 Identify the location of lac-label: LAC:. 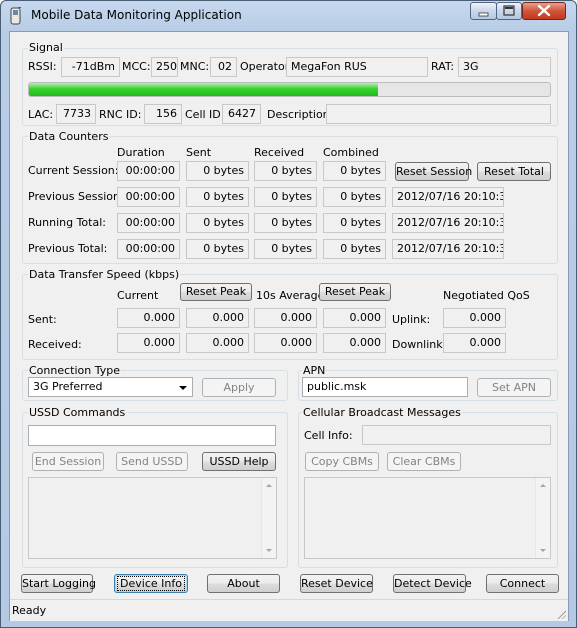
(41, 114).